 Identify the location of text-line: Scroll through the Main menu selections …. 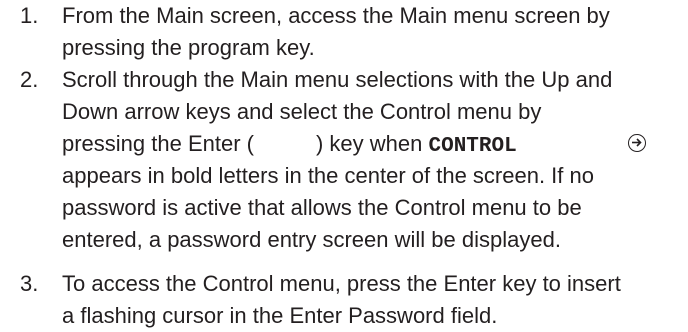
(337, 79).